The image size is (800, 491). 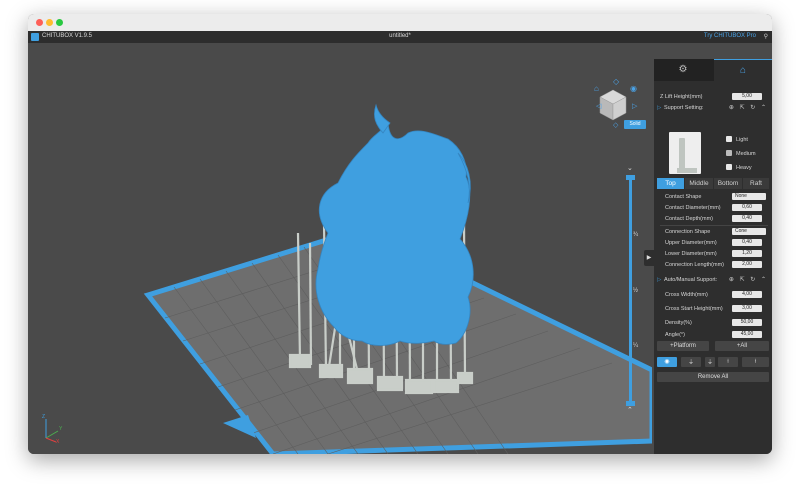 What do you see at coordinates (730, 36) in the screenshot?
I see `try-pro-link: Try CHITUBOX Pro` at bounding box center [730, 36].